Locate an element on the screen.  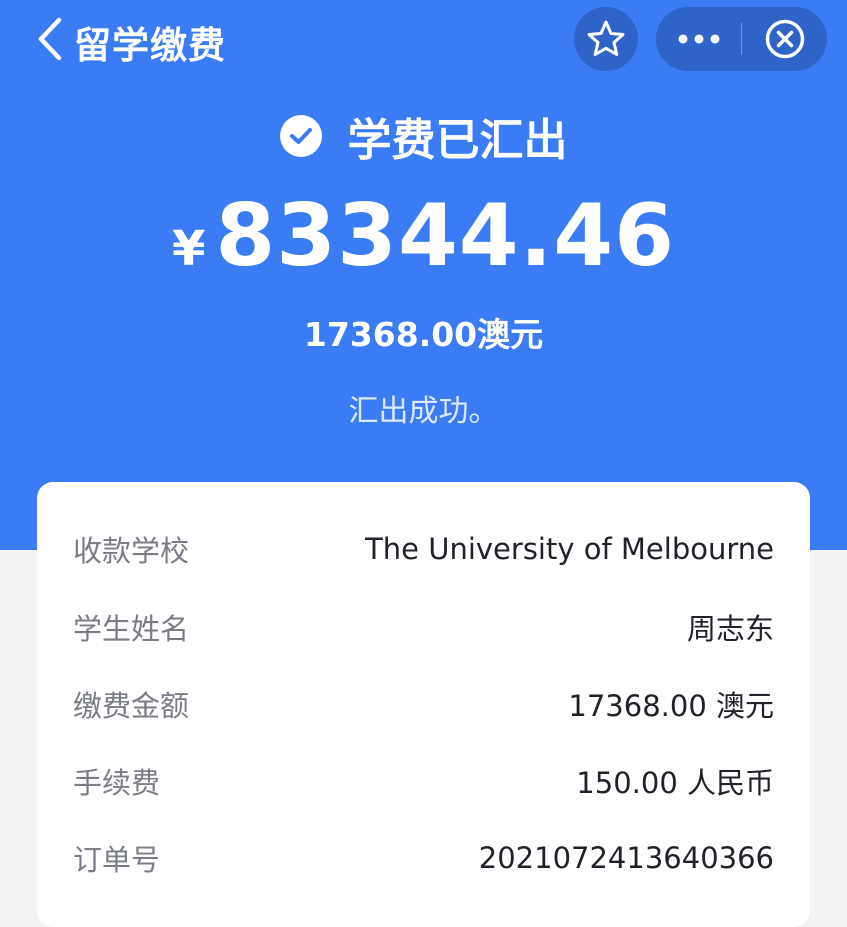
chevron-left-icon is located at coordinates (50, 39).